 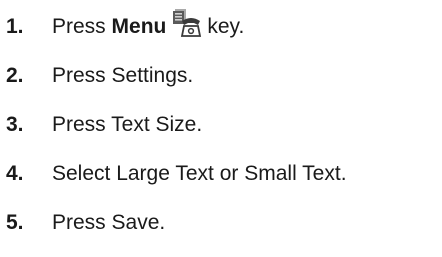 What do you see at coordinates (15, 173) in the screenshot?
I see `step-number: 4.` at bounding box center [15, 173].